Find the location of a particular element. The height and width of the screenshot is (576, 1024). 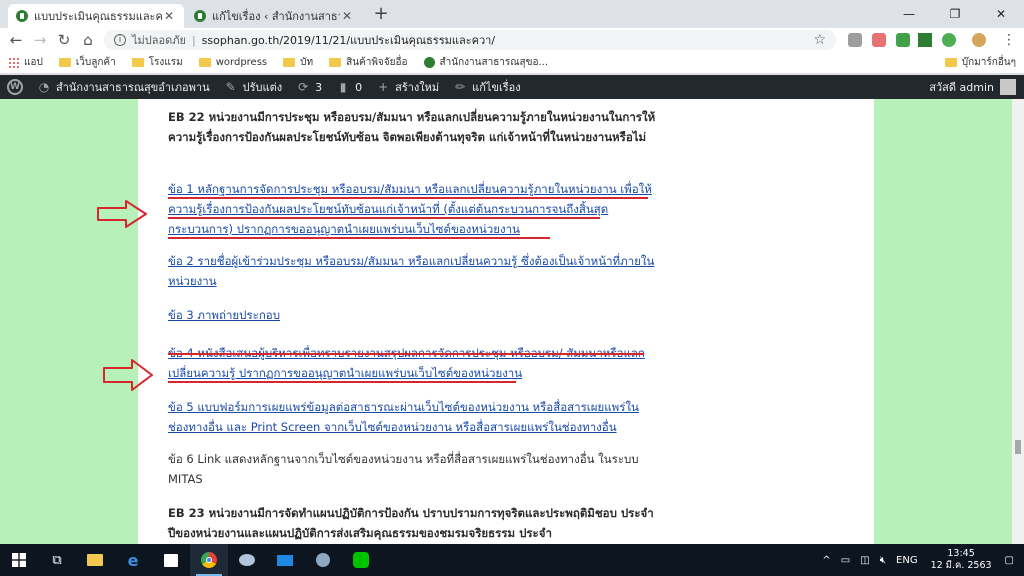

plus-icon: + is located at coordinates (383, 87).